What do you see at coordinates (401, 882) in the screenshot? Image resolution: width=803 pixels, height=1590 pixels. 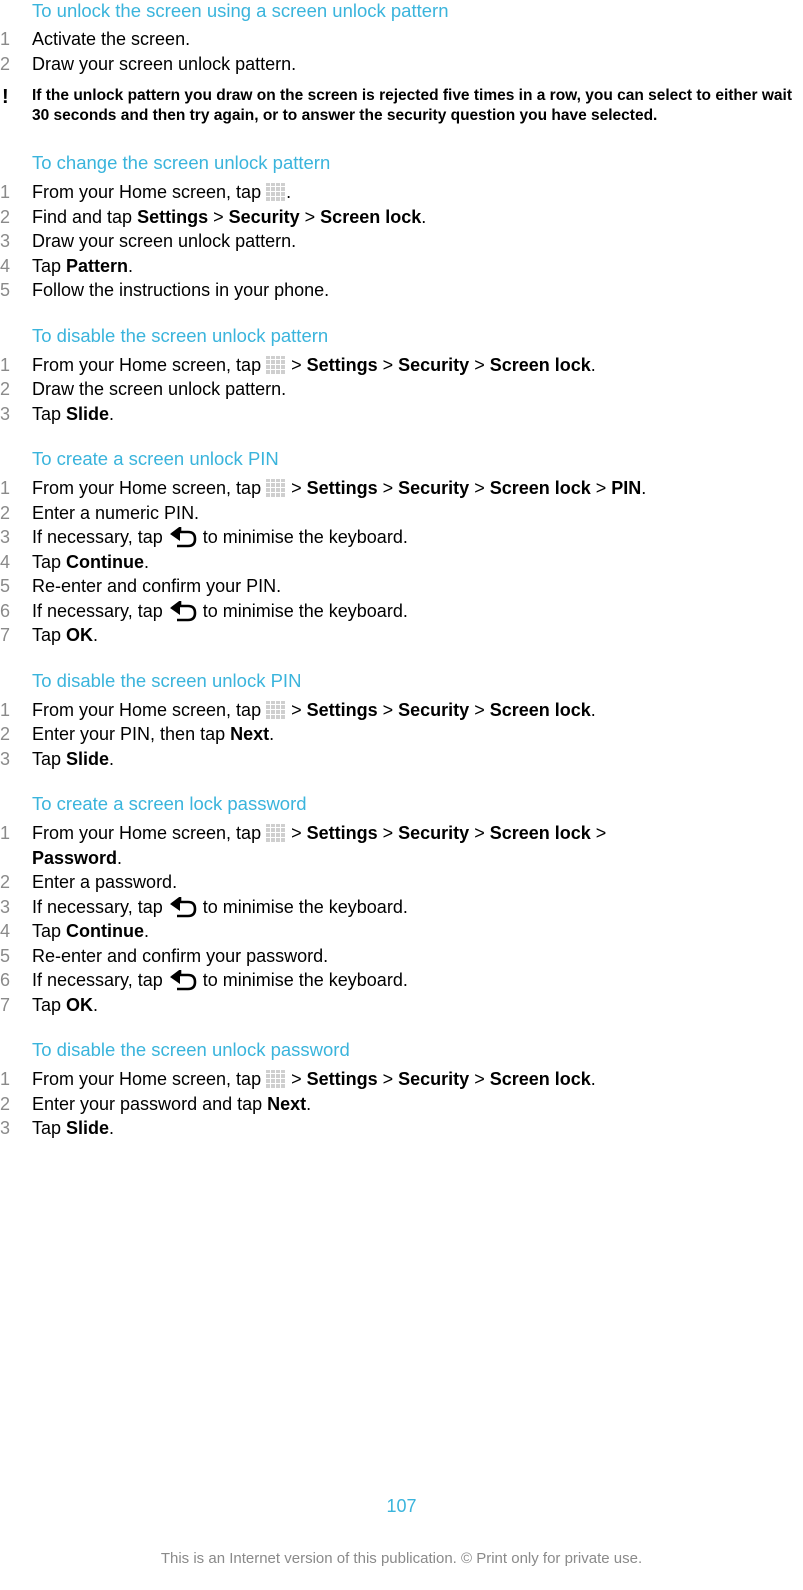 I see `step: 2 Enter a password.` at bounding box center [401, 882].